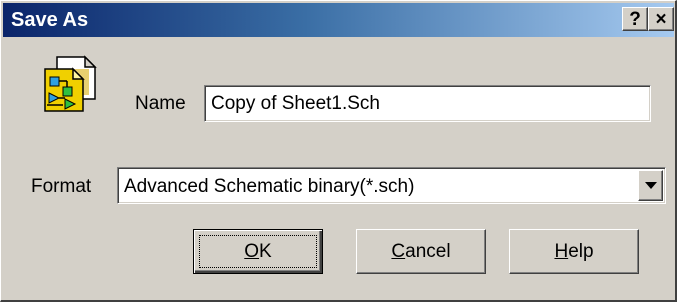  Describe the element at coordinates (61, 186) in the screenshot. I see `format-label: Format` at that location.